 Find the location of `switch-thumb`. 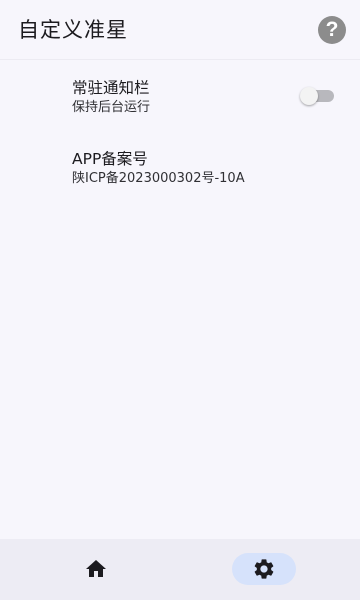

switch-thumb is located at coordinates (309, 96).